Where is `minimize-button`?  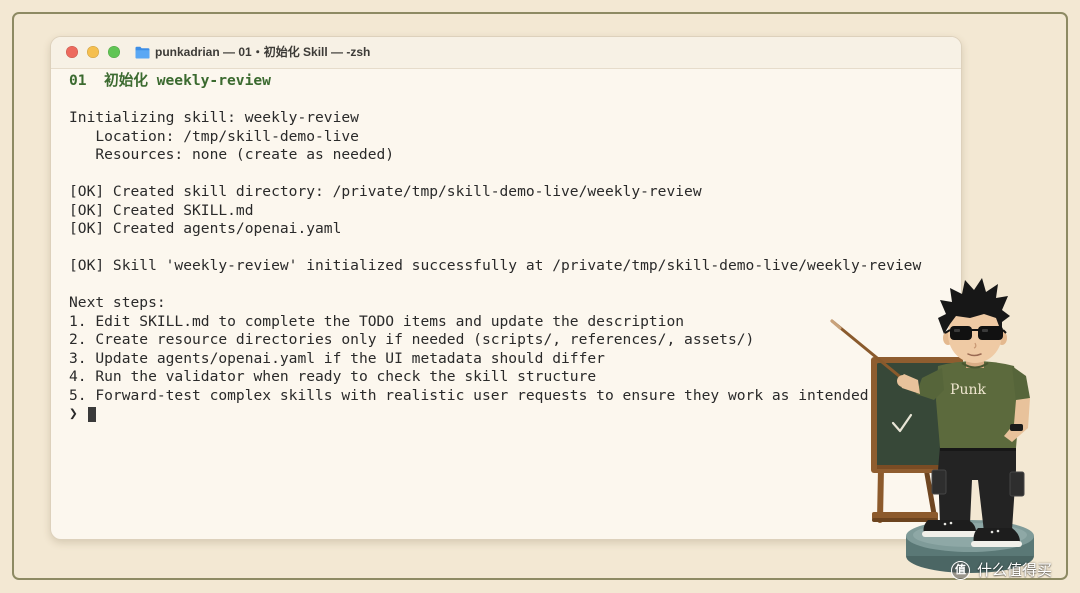 minimize-button is located at coordinates (93, 52).